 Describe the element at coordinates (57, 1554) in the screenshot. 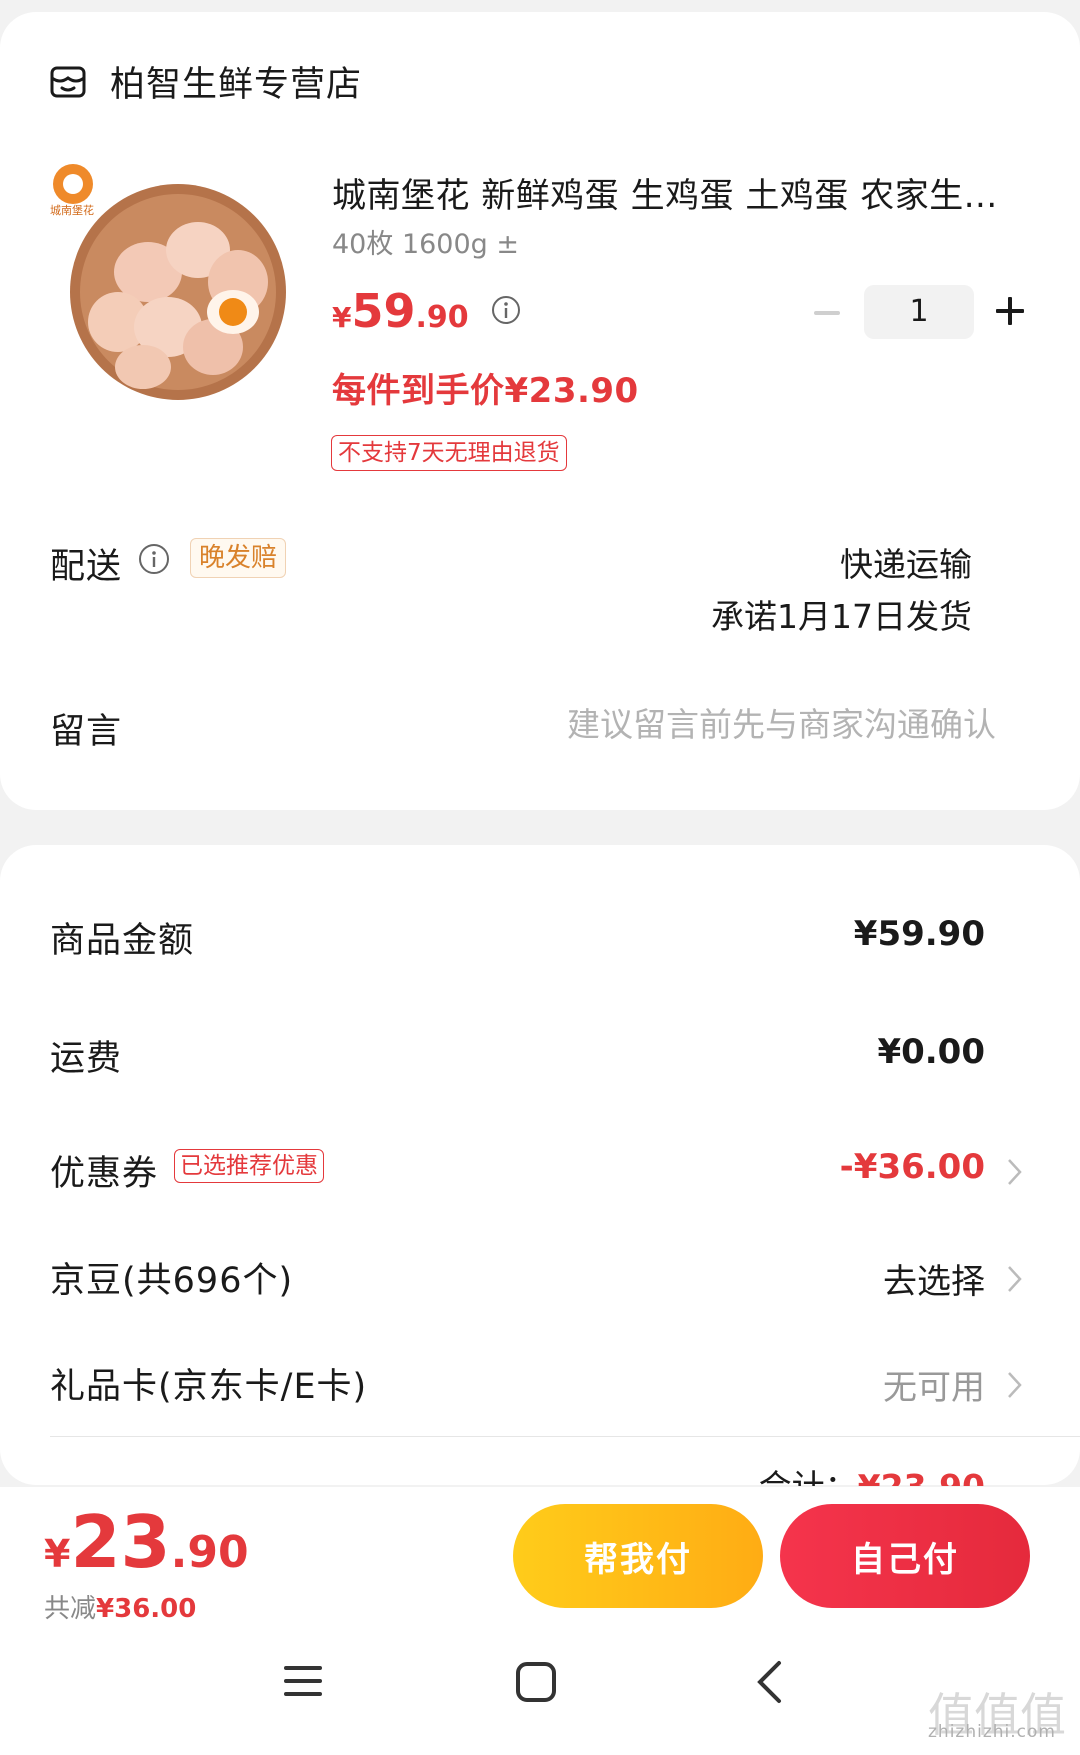

I see `pay-currency: ¥` at that location.